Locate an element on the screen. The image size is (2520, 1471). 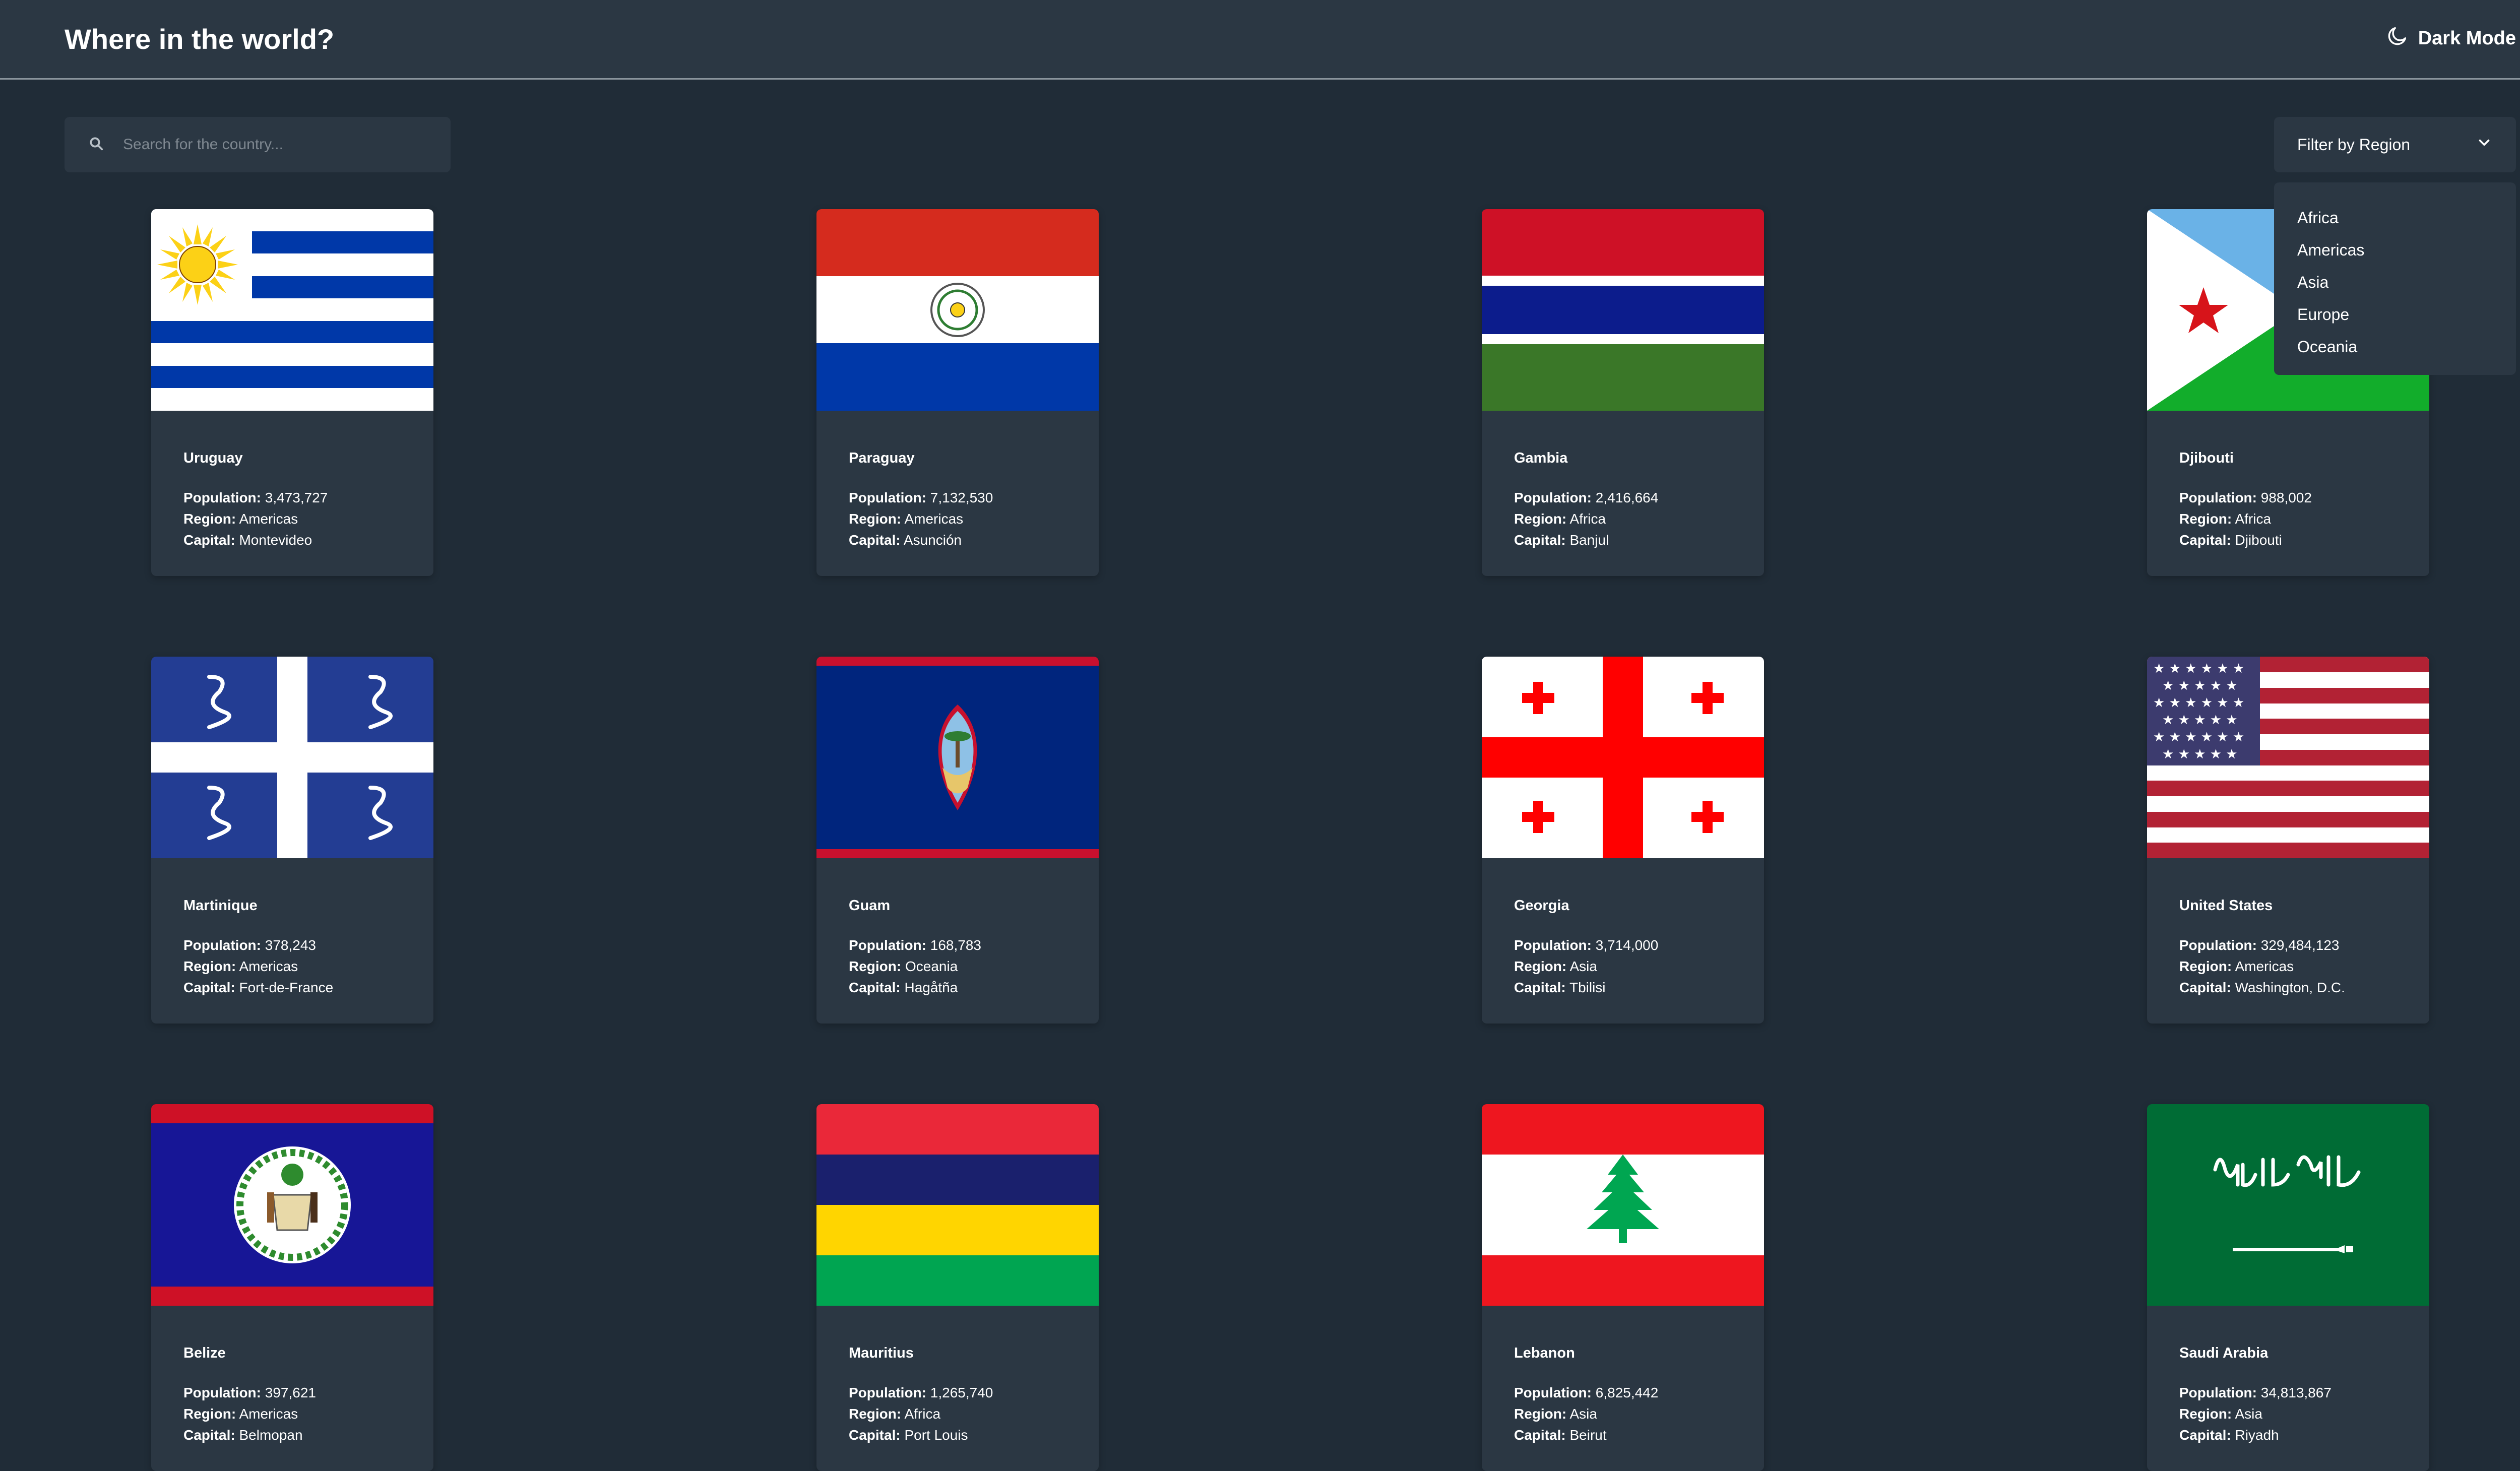
capital-row: Capital: Djibouti is located at coordinates (2245, 540).